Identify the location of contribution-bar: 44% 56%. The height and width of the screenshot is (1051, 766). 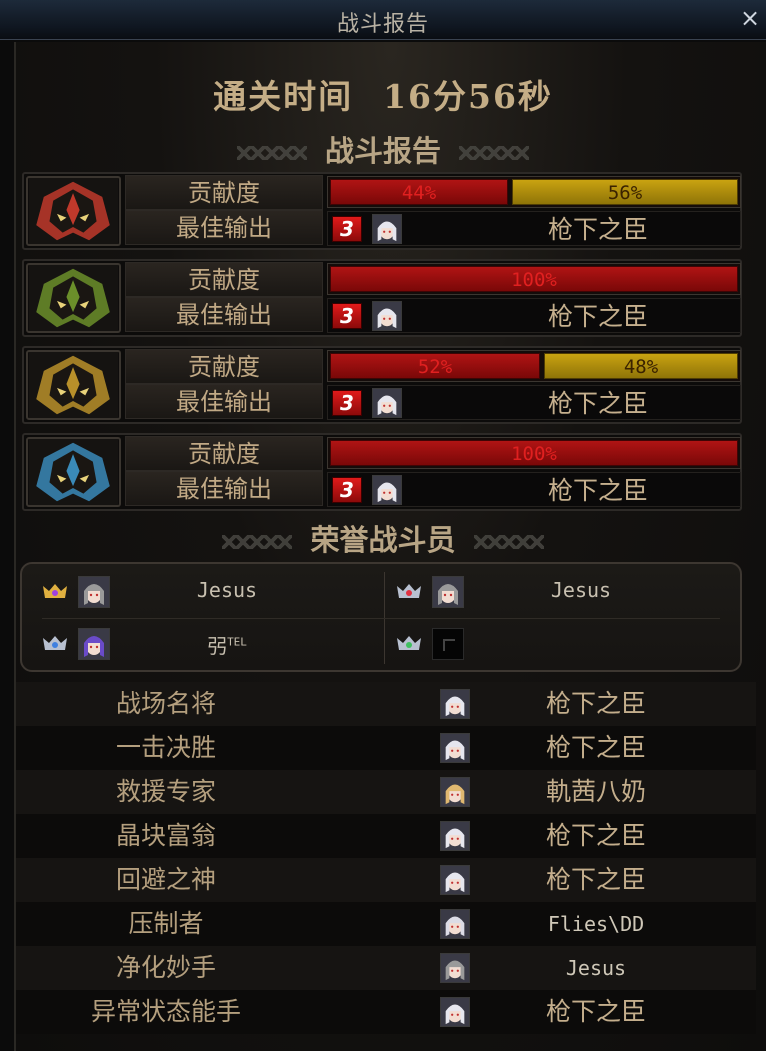
(534, 192).